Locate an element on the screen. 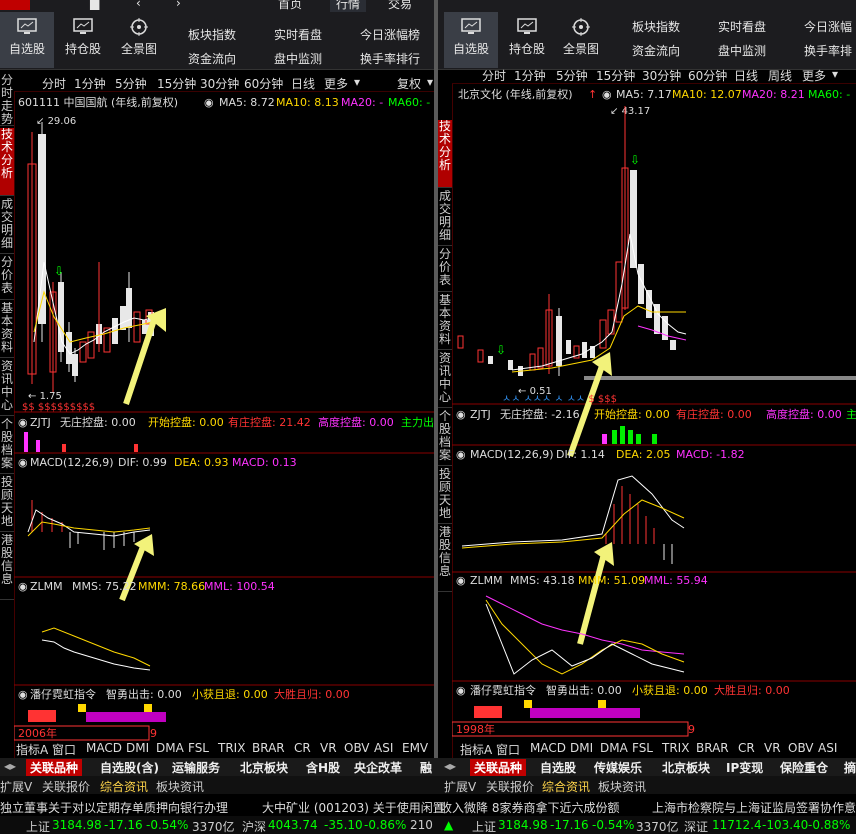 Image resolution: width=856 pixels, height=834 pixels. tab-ip: IP变现 is located at coordinates (744, 767).